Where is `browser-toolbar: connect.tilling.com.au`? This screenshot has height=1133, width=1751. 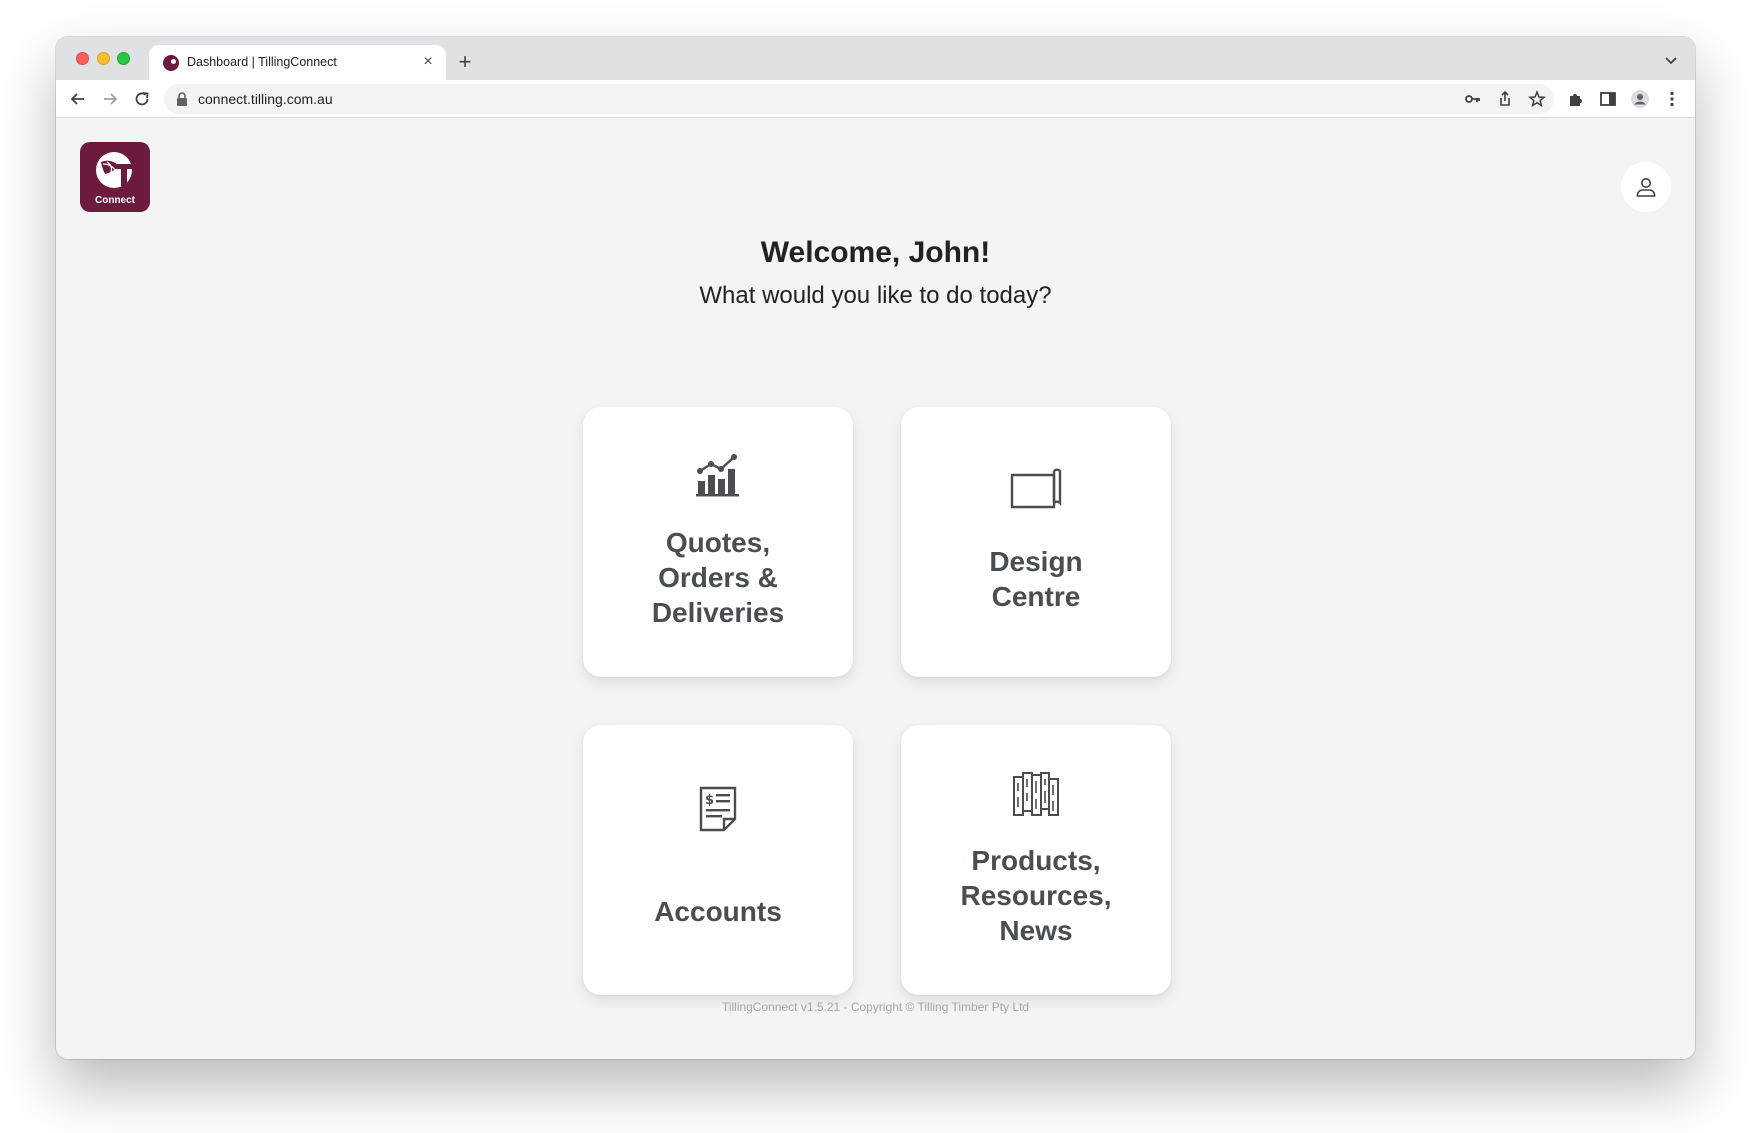
browser-toolbar: connect.tilling.com.au is located at coordinates (875, 99).